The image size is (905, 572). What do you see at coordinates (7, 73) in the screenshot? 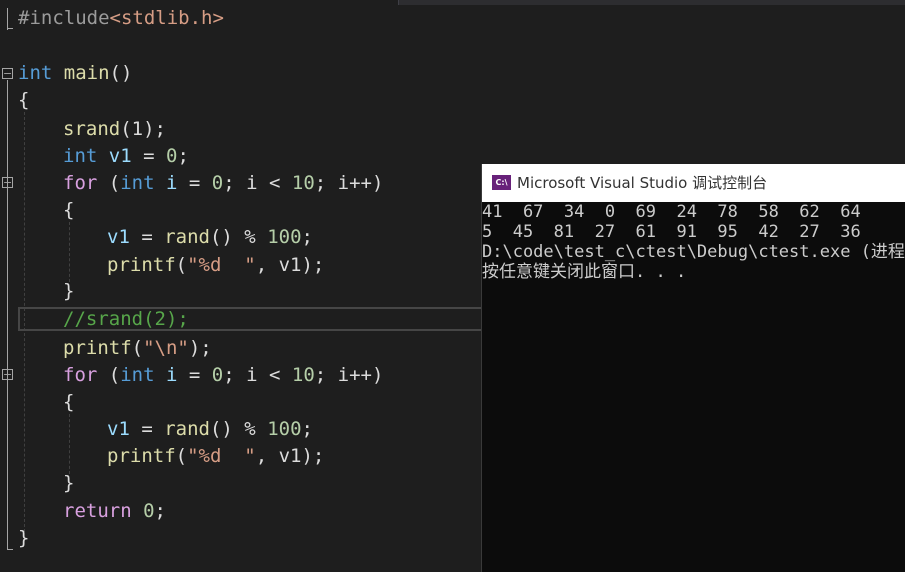
I see `fold-toggle-main: −` at bounding box center [7, 73].